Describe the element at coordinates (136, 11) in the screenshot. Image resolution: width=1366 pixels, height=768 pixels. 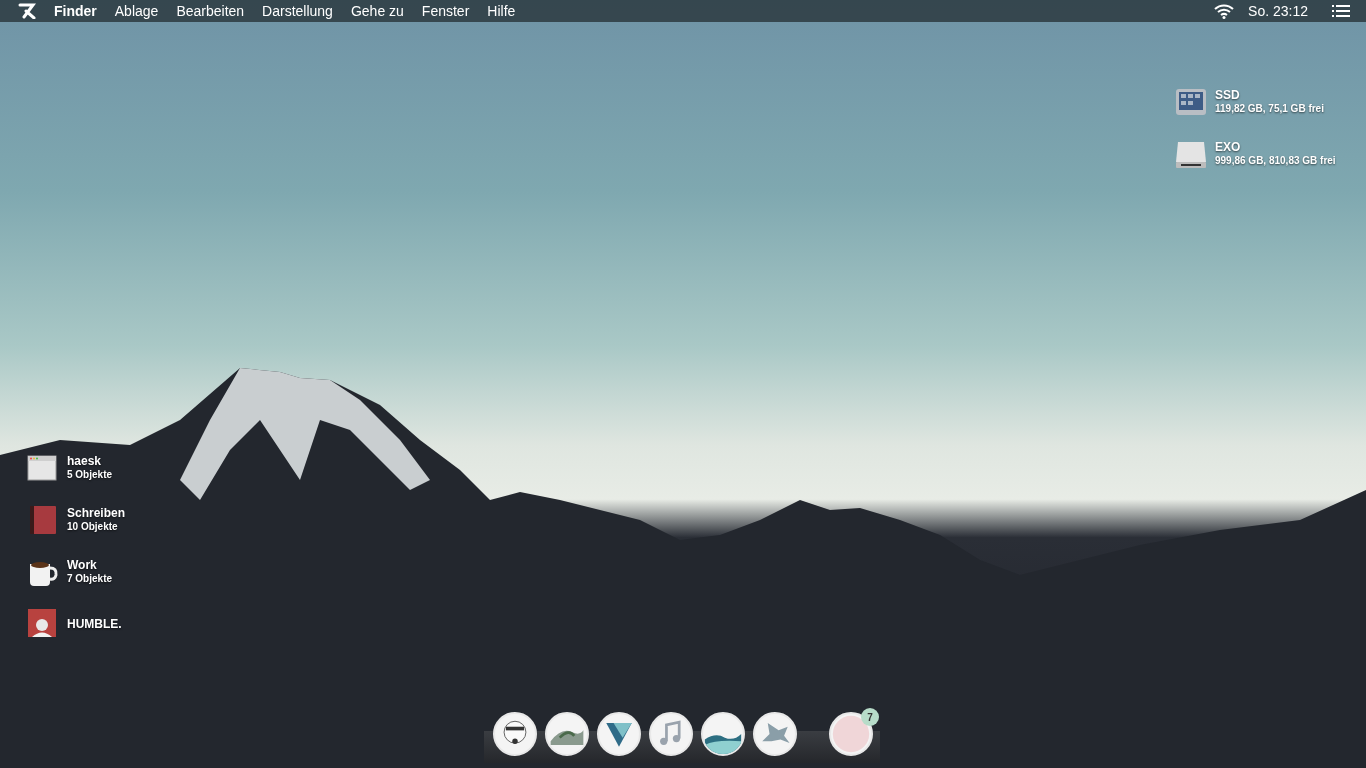
I see `menu-item: Ablage` at that location.